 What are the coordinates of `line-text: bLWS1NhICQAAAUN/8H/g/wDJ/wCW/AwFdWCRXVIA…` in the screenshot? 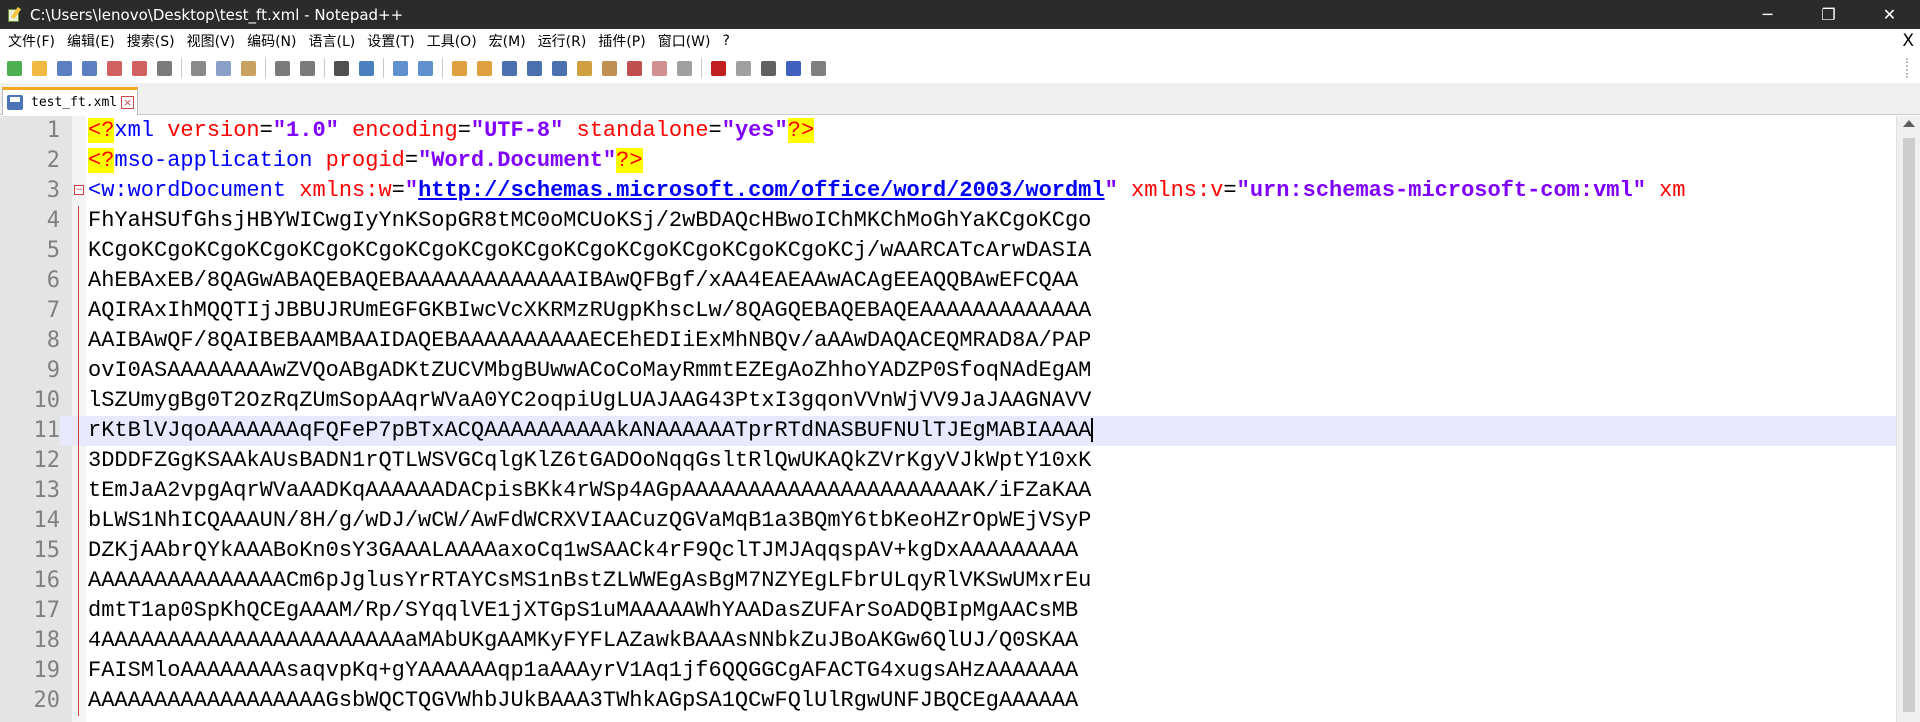 It's located at (589, 521).